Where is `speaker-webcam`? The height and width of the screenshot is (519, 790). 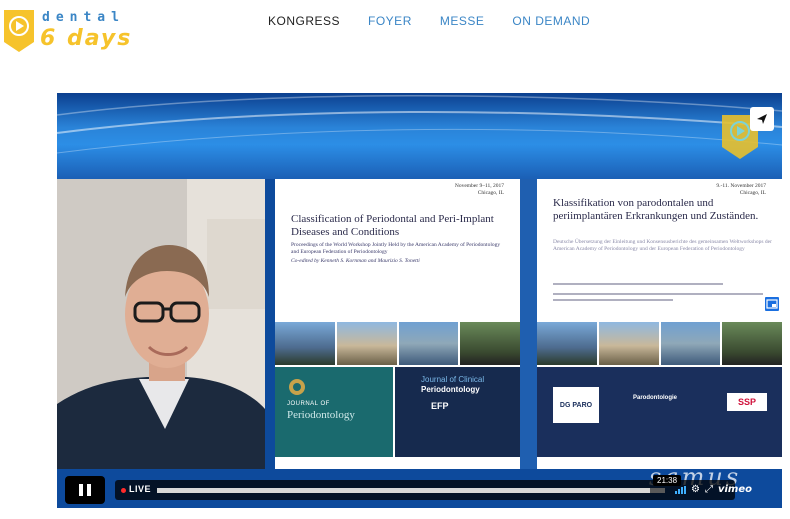 speaker-webcam is located at coordinates (161, 324).